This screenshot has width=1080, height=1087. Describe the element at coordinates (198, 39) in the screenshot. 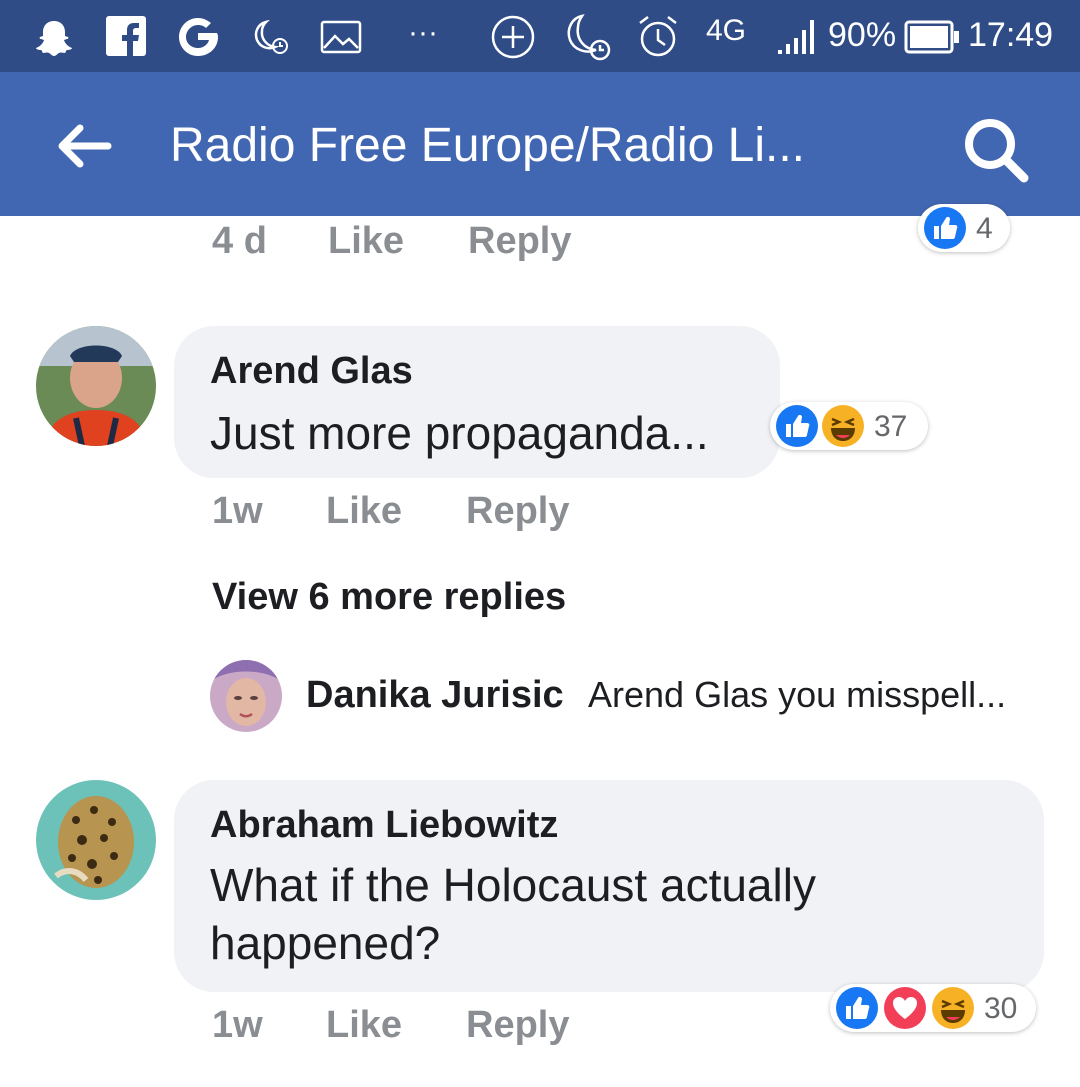

I see `google-icon` at that location.